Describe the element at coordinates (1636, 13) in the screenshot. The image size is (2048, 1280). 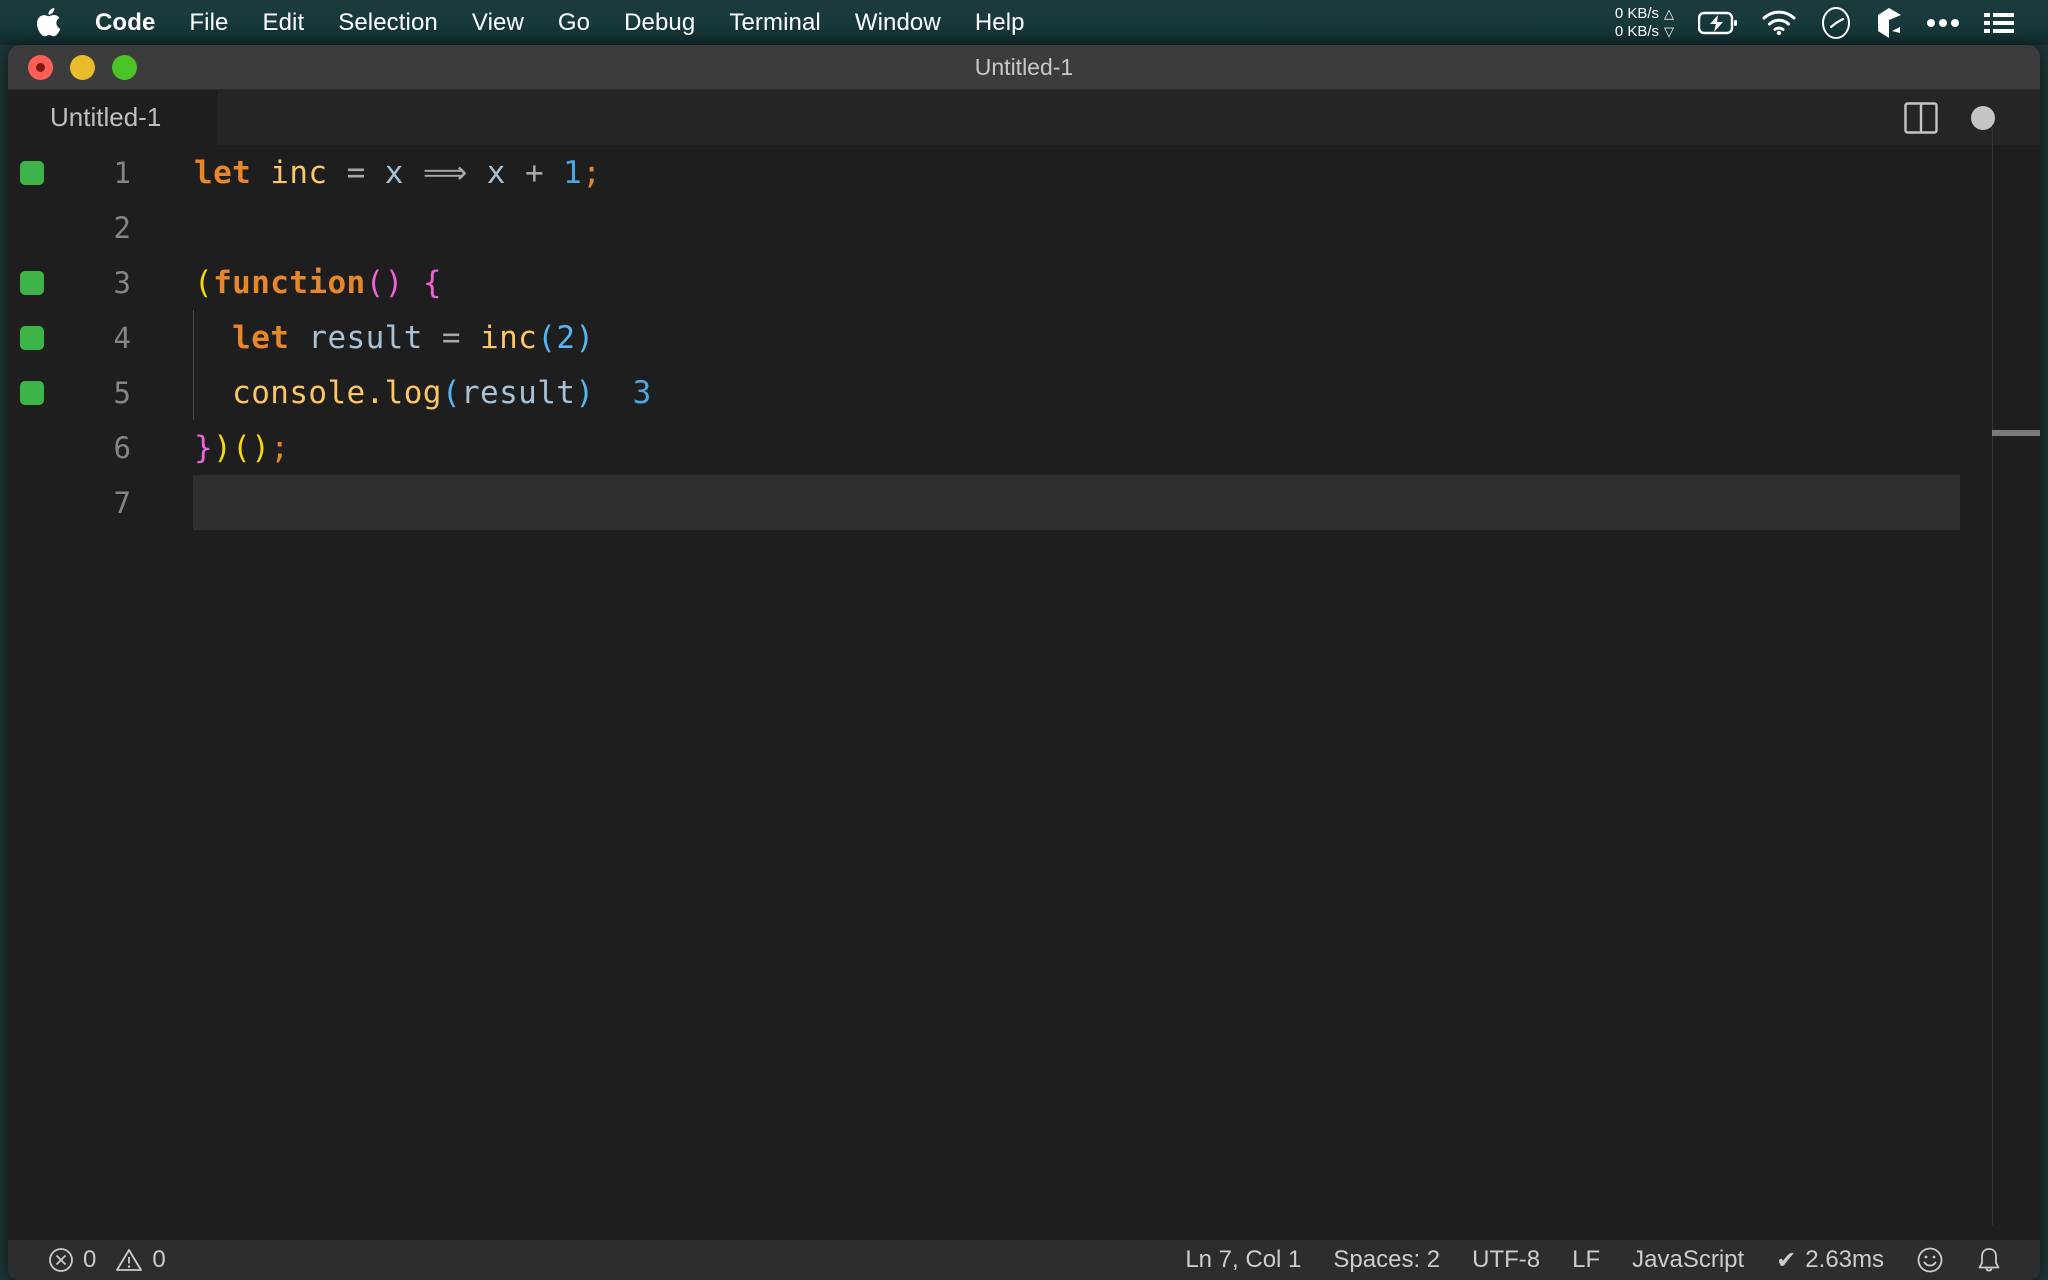
I see `network-upload-value: 0 KB/s` at that location.